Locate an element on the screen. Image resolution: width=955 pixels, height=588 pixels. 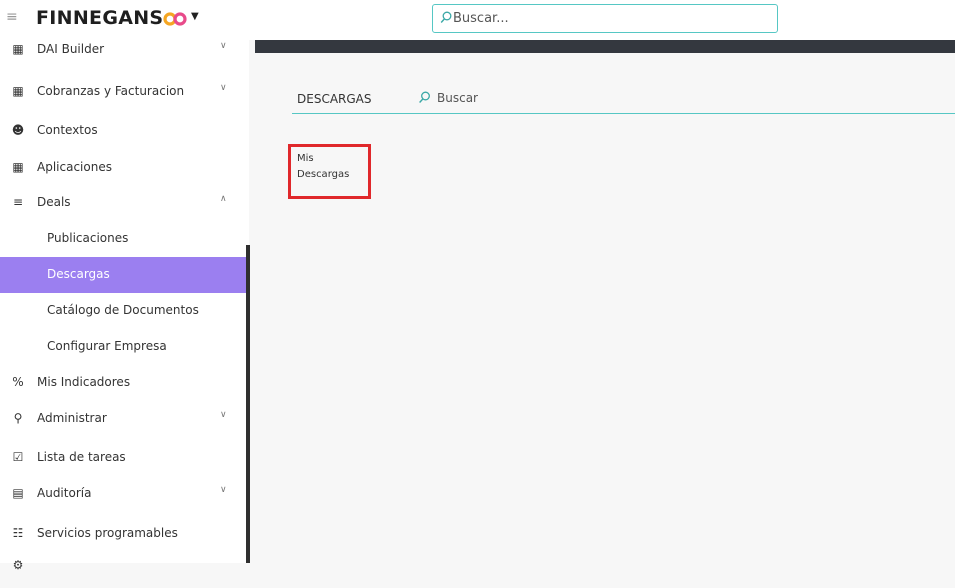
sidebar-scrollbar is located at coordinates (248, 404).